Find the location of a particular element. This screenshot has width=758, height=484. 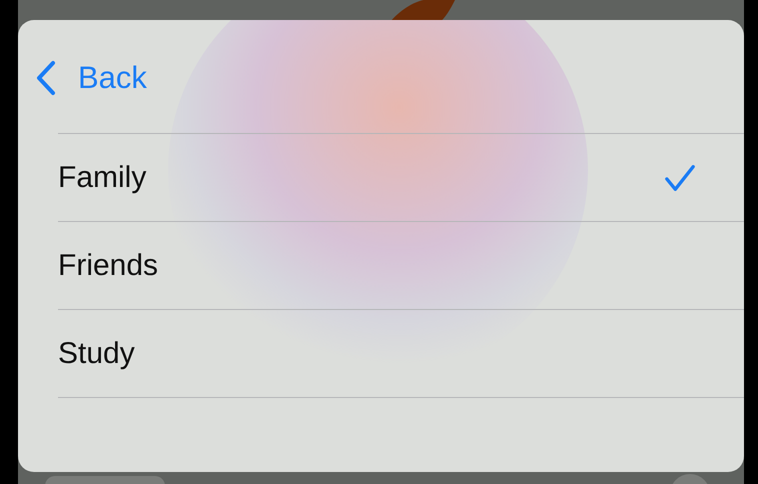

option-label: Family is located at coordinates (102, 177).